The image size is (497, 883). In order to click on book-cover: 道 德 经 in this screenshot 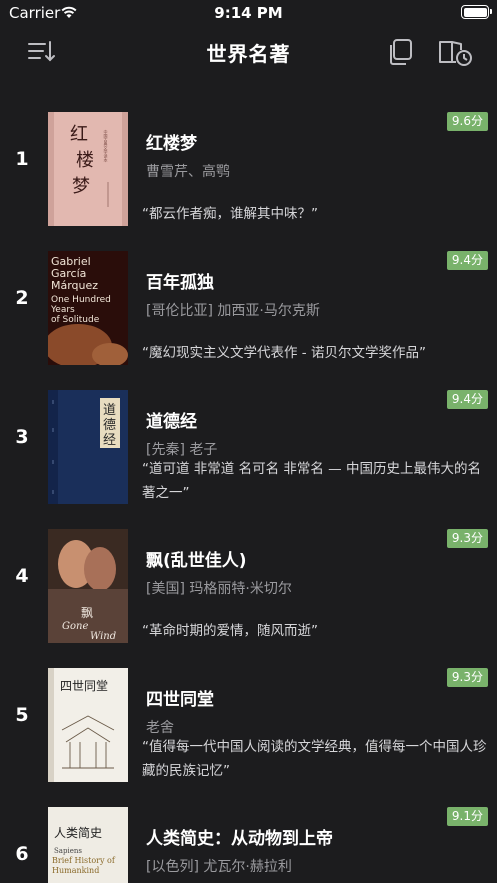, I will do `click(88, 447)`.